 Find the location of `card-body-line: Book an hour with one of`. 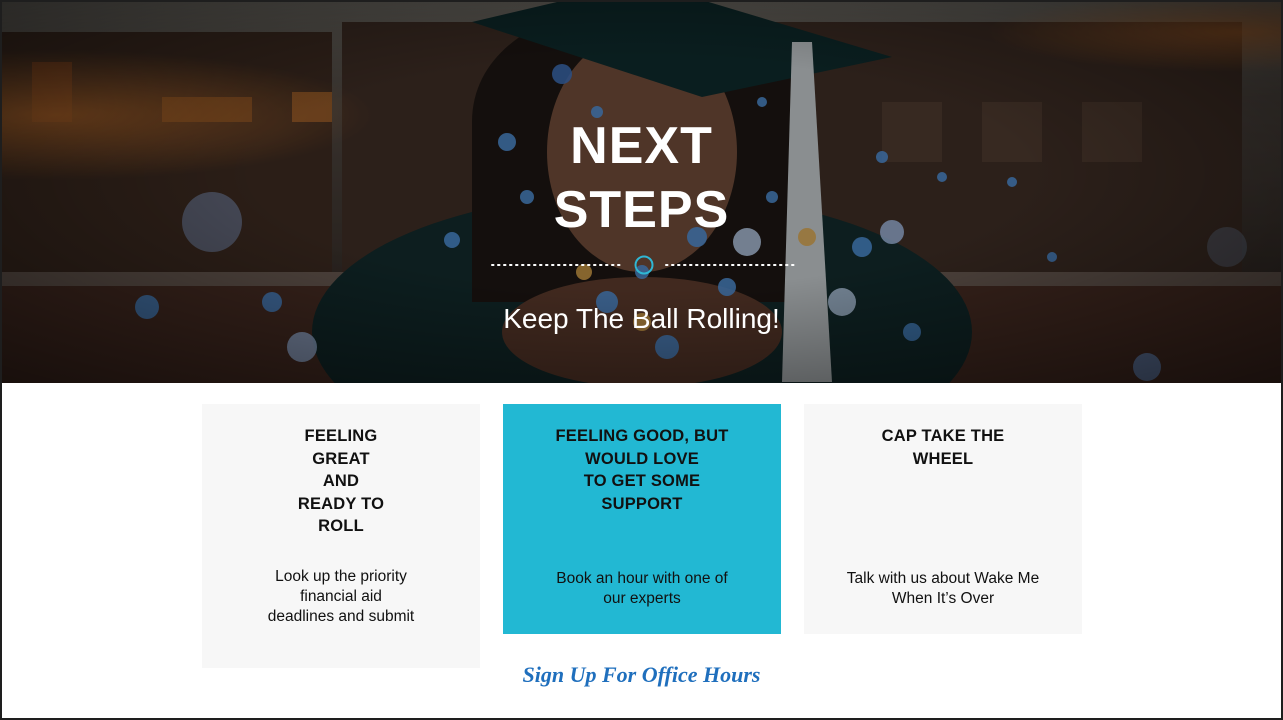

card-body-line: Book an hour with one of is located at coordinates (642, 578).